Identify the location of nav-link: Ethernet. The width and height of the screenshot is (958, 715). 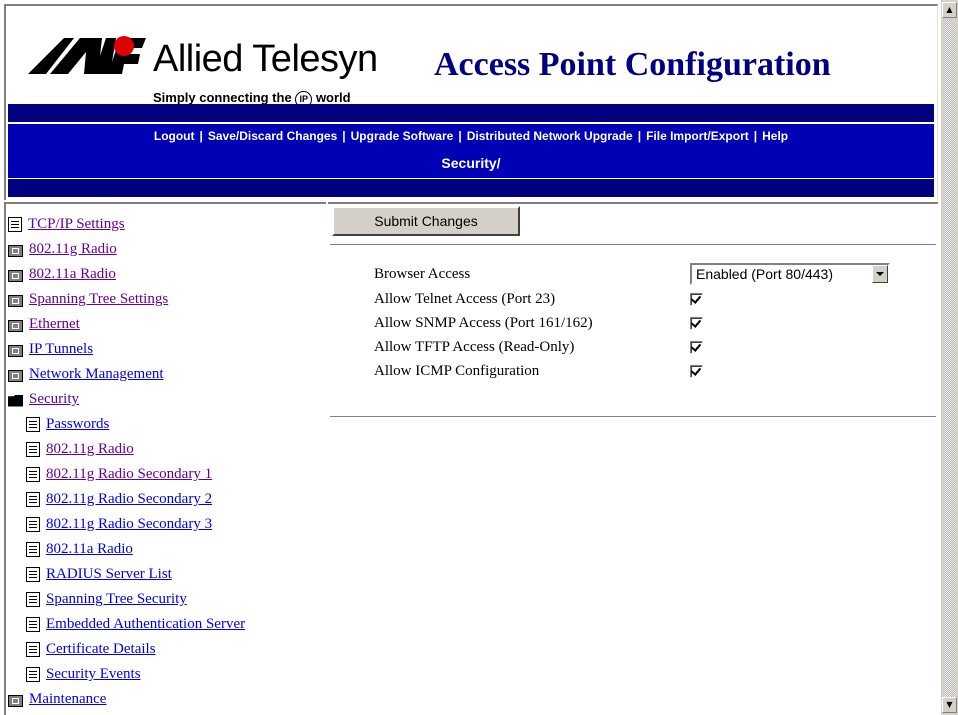
(54, 324).